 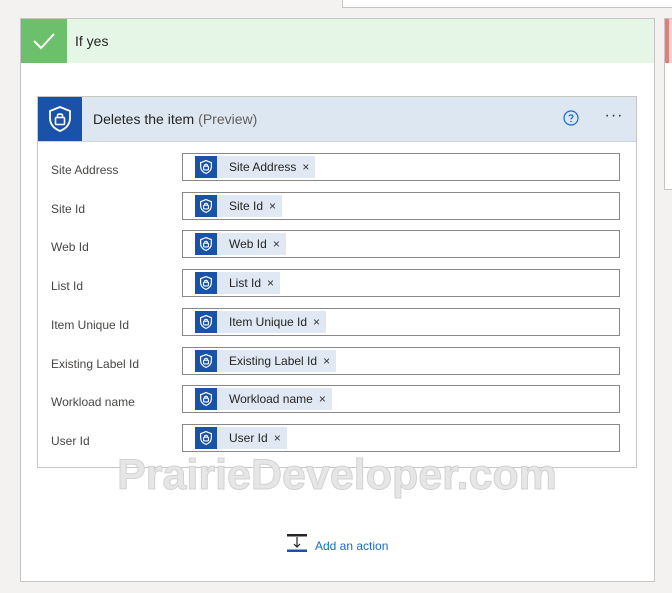 I want to click on preview-label: (Preview), so click(x=228, y=119).